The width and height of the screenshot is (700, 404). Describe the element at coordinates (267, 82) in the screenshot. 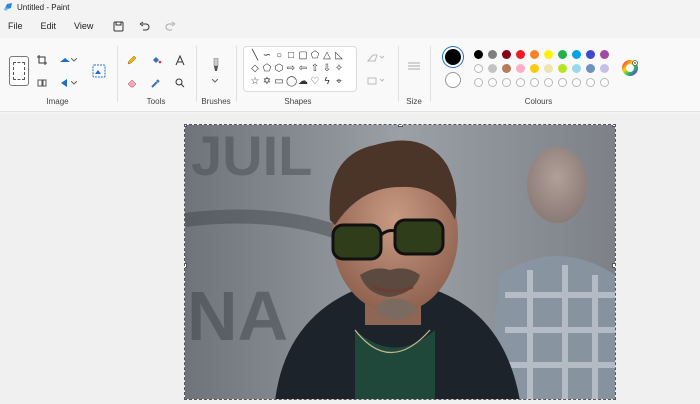

I see `star-six-shape-icon: ✡` at that location.